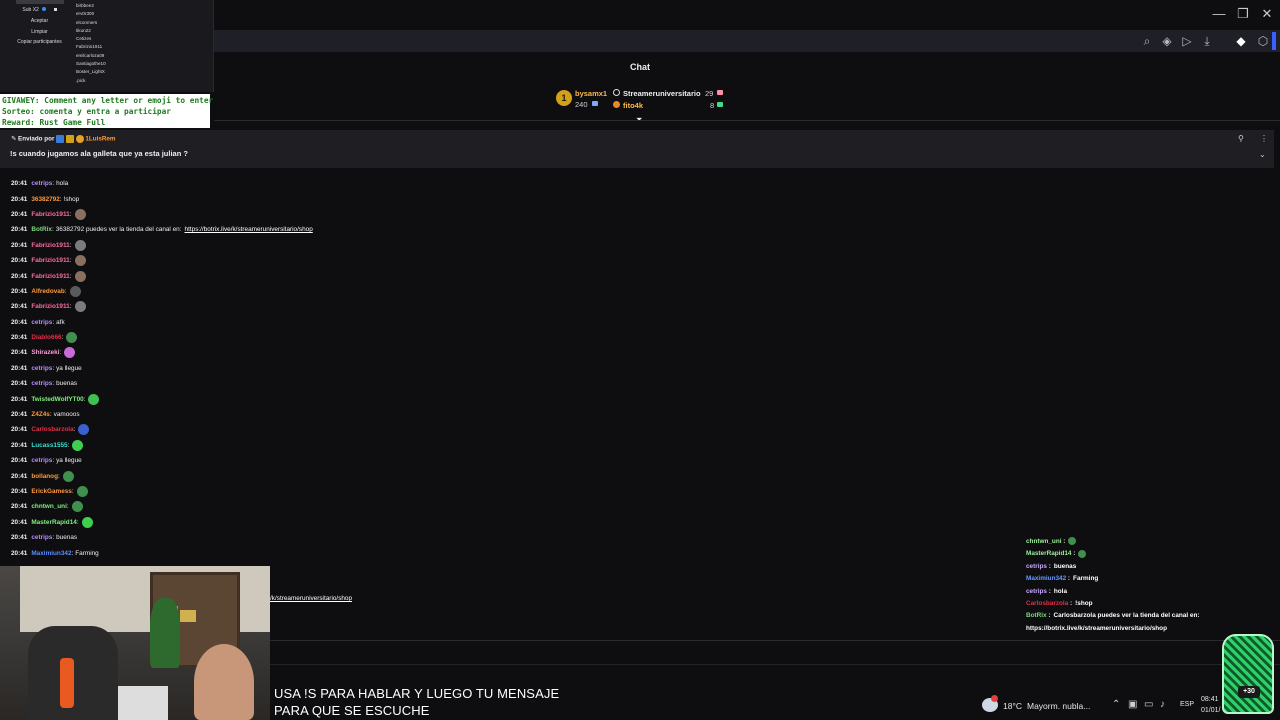  I want to click on alert-badge-icon, so click(994, 698).